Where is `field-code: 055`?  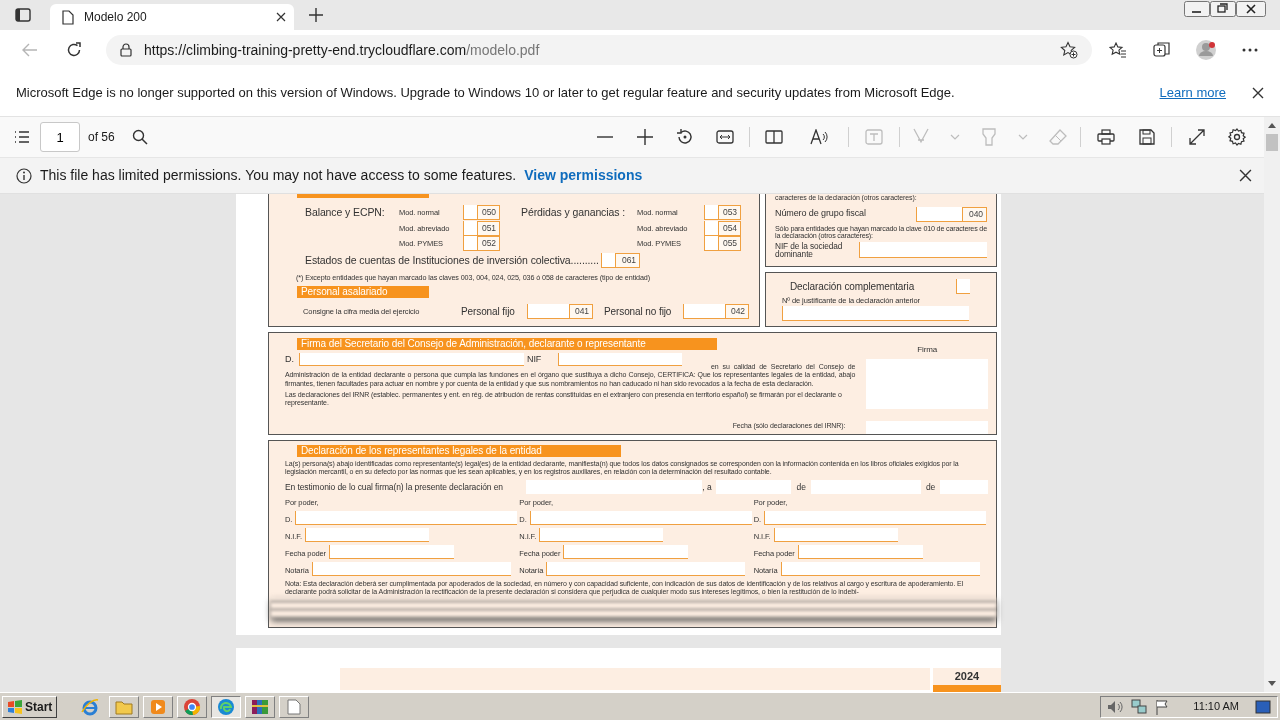
field-code: 055 is located at coordinates (729, 244).